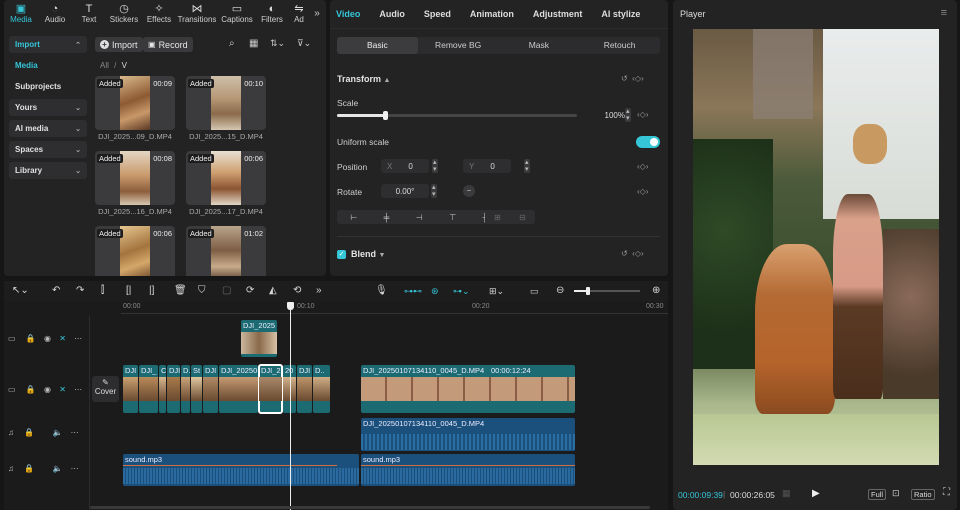 The width and height of the screenshot is (960, 510). Describe the element at coordinates (273, 291) in the screenshot. I see `mirror-icon: ◭` at that location.